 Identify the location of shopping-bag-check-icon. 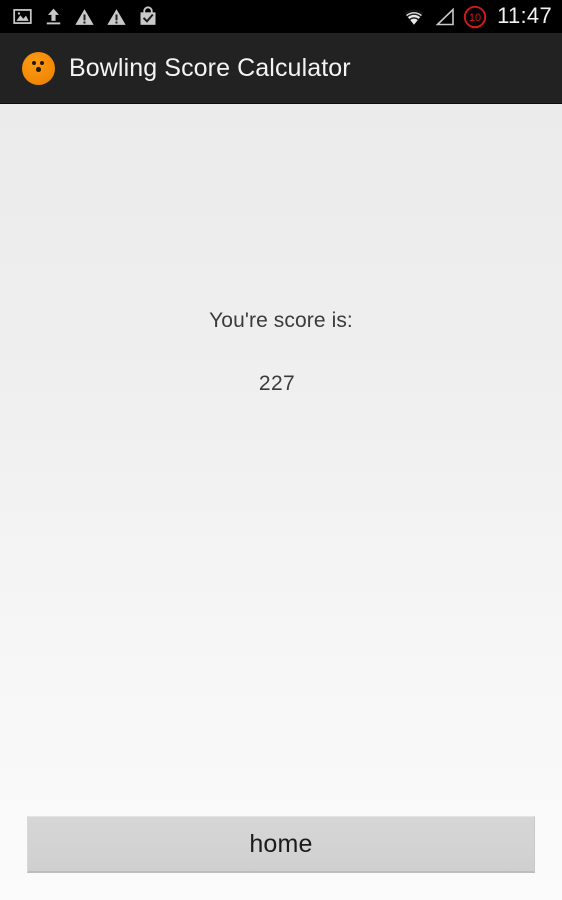
(148, 16).